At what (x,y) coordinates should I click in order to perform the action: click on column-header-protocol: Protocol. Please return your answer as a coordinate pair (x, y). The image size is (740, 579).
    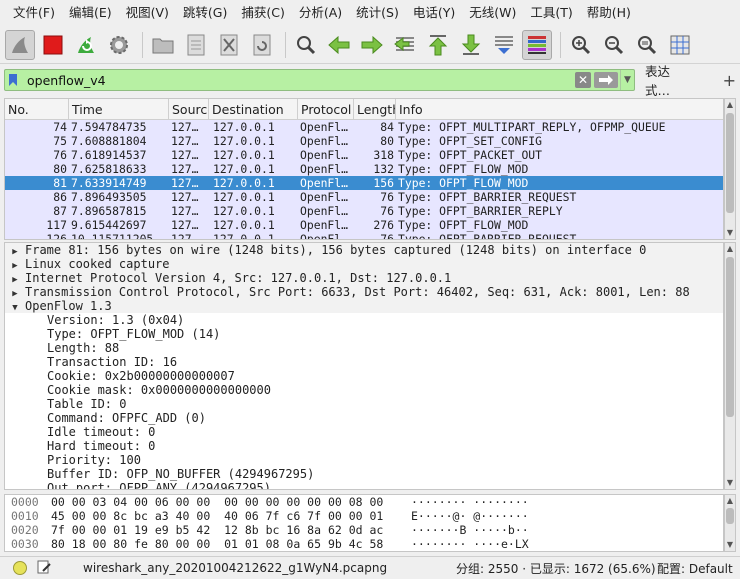
    Looking at the image, I should click on (326, 109).